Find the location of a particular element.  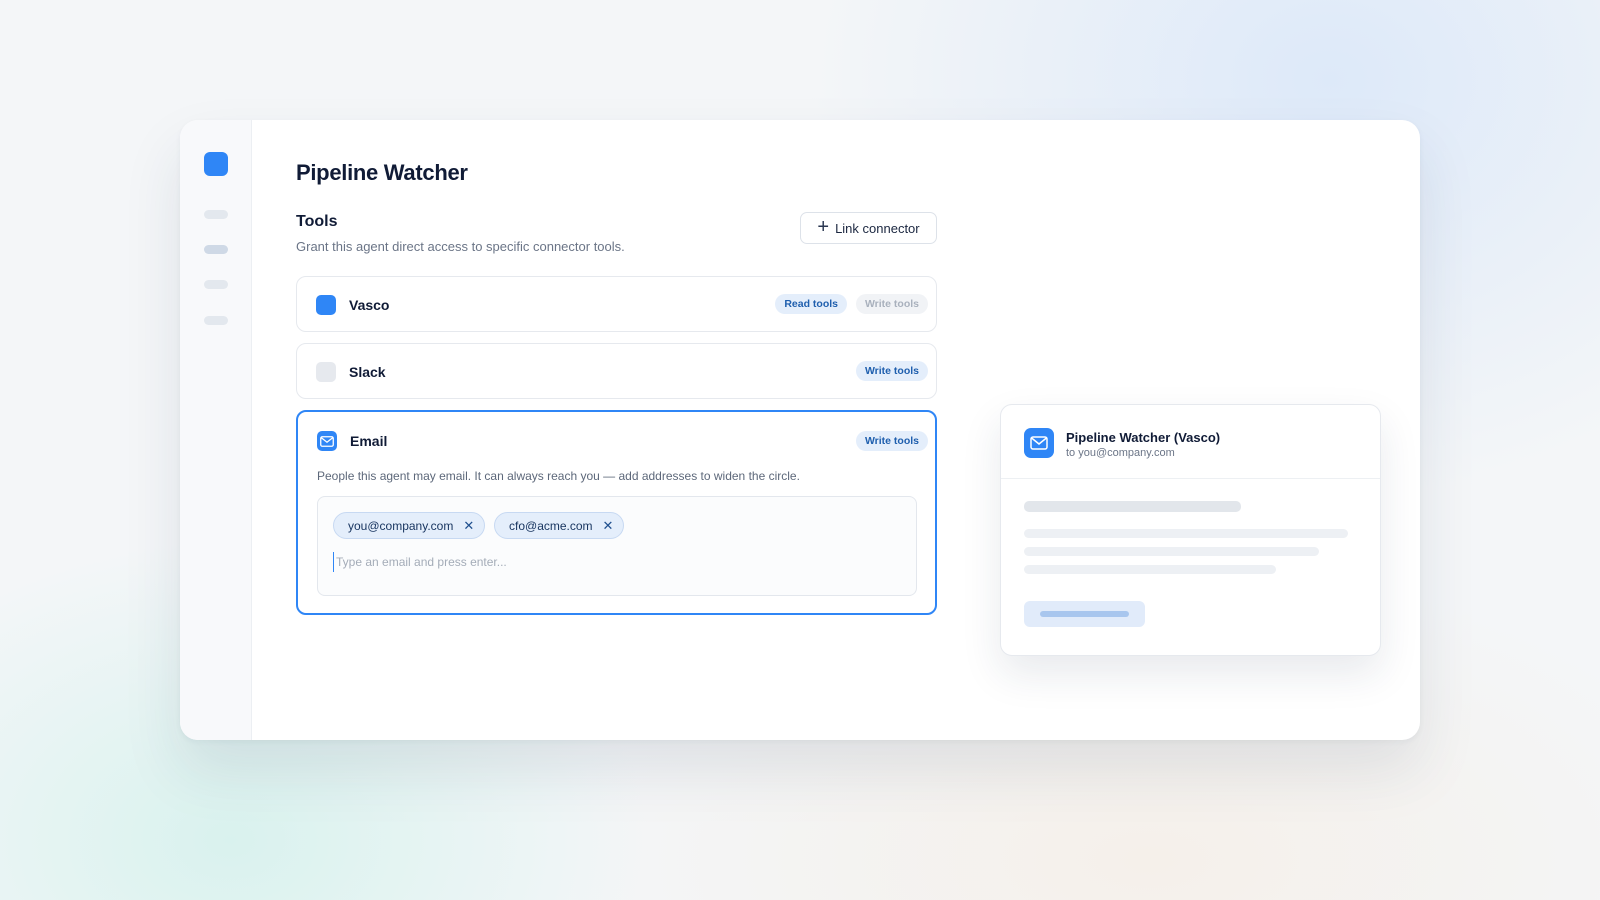

email-preview-button-placeholder is located at coordinates (1084, 614).